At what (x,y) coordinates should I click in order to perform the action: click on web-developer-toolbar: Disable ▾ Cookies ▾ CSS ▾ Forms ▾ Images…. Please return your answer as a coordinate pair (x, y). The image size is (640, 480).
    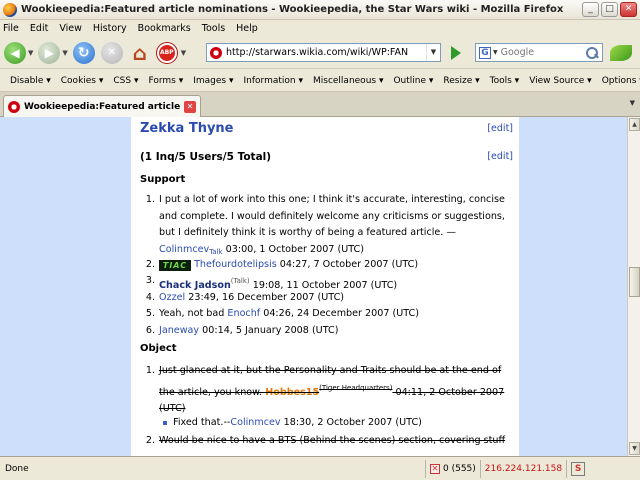
    Looking at the image, I should click on (320, 81).